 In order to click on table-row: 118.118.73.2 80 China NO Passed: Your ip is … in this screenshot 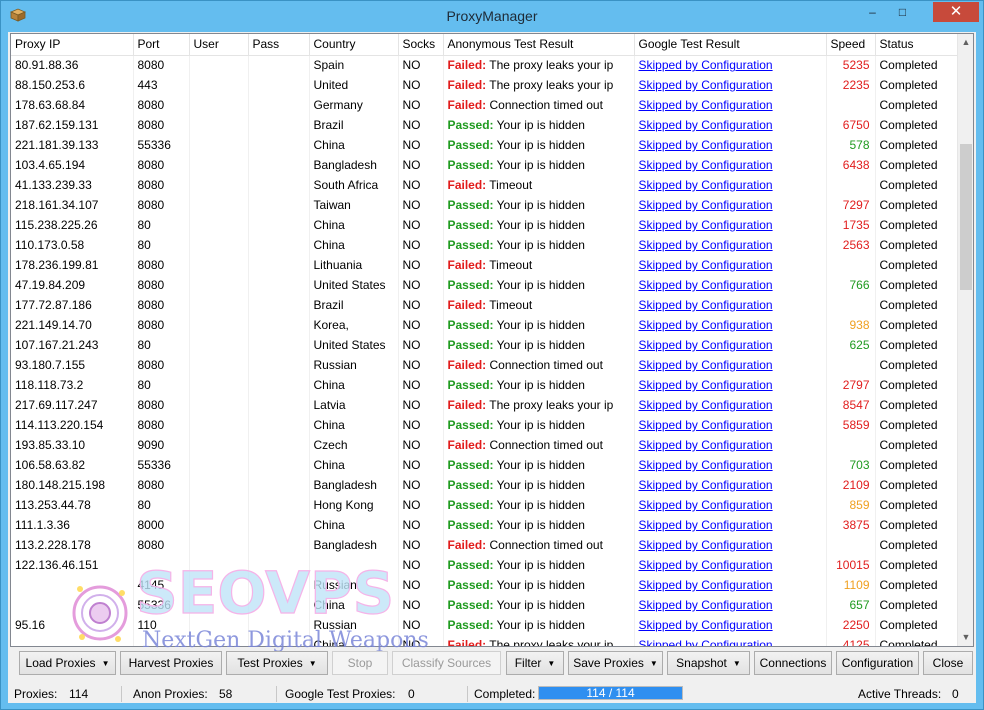, I will do `click(484, 385)`.